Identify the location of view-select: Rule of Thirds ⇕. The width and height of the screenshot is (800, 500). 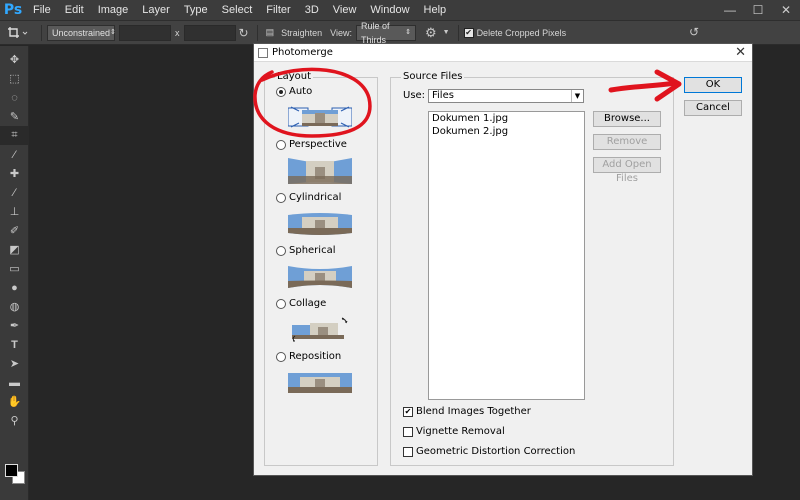
(385, 33).